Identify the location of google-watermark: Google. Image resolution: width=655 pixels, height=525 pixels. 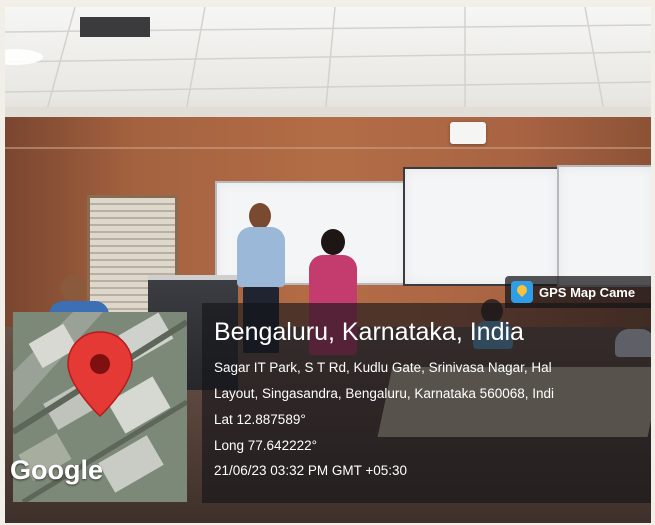
(56, 470).